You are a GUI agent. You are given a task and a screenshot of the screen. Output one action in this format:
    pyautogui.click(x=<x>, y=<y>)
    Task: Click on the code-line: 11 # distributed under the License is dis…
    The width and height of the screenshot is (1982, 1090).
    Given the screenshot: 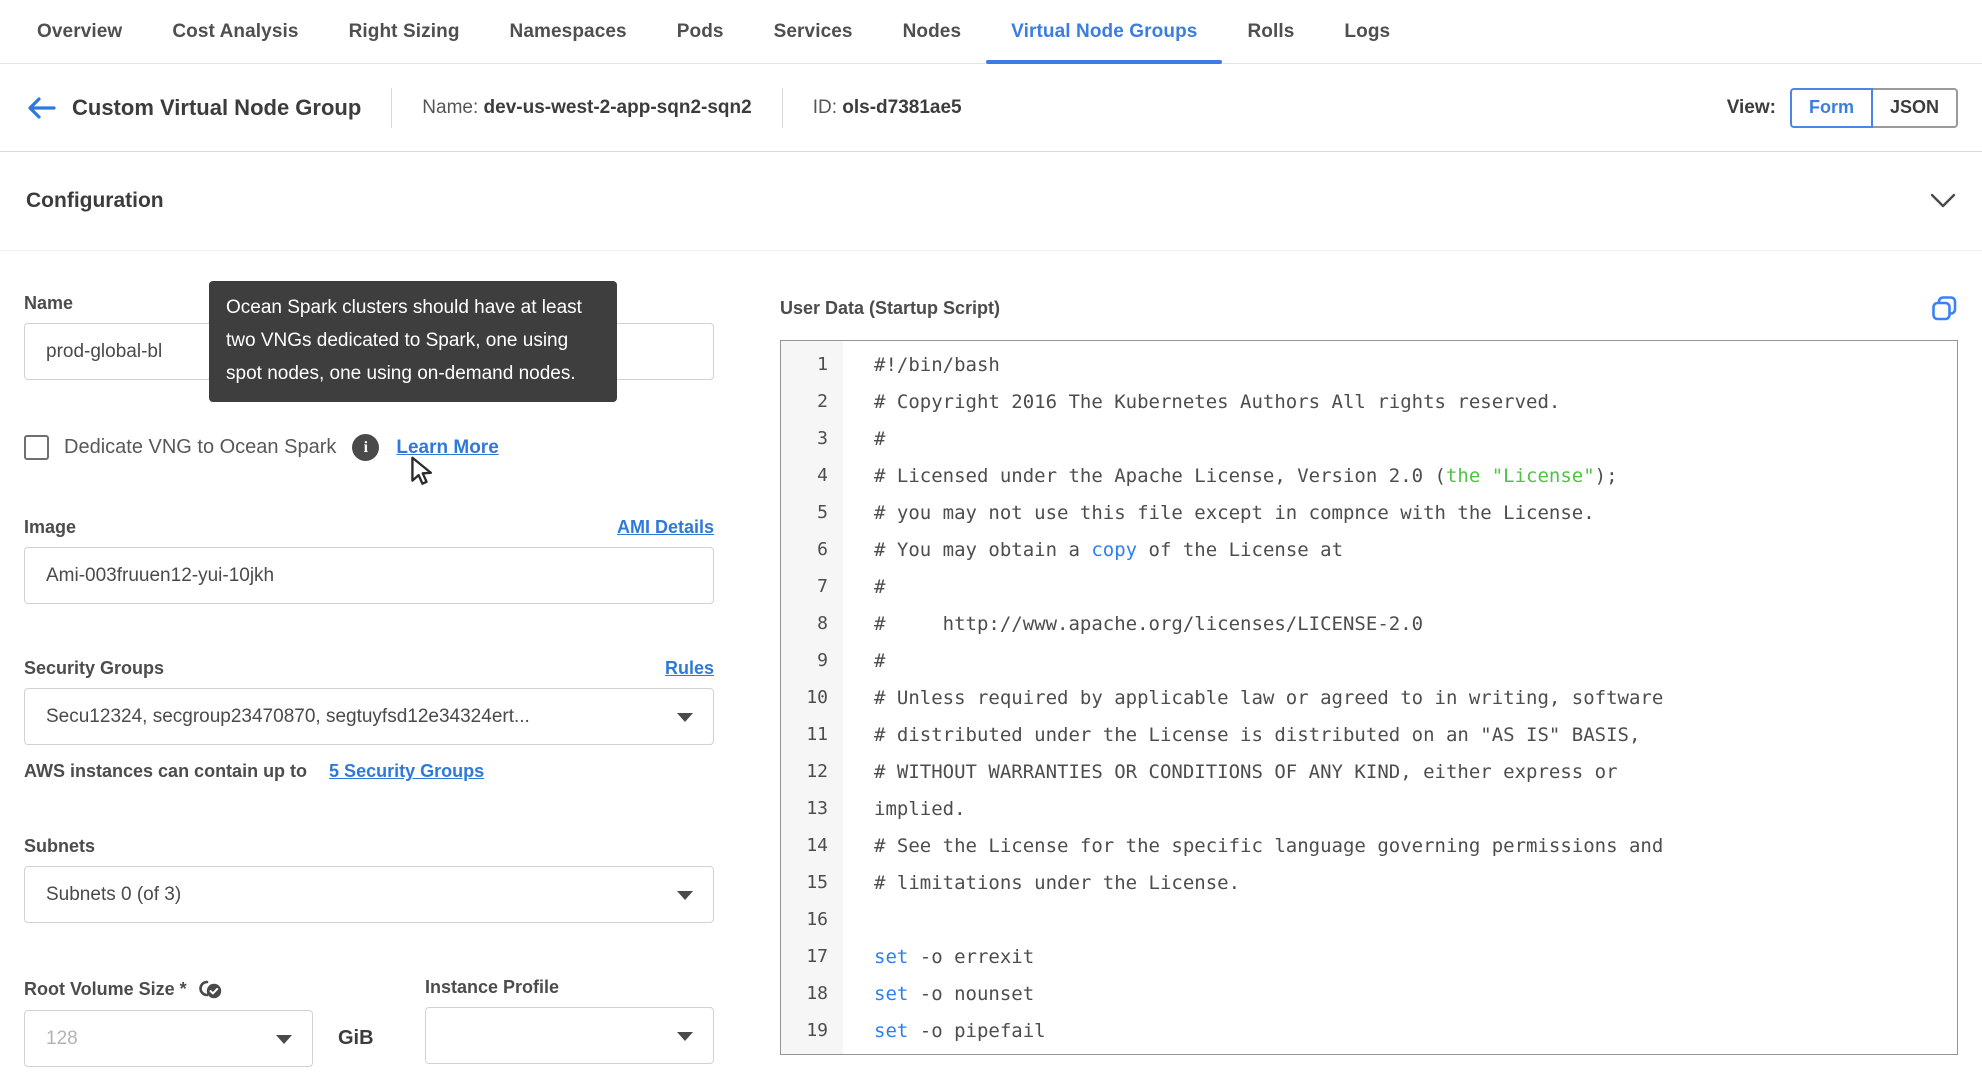 What is the action you would take?
    pyautogui.click(x=1369, y=734)
    